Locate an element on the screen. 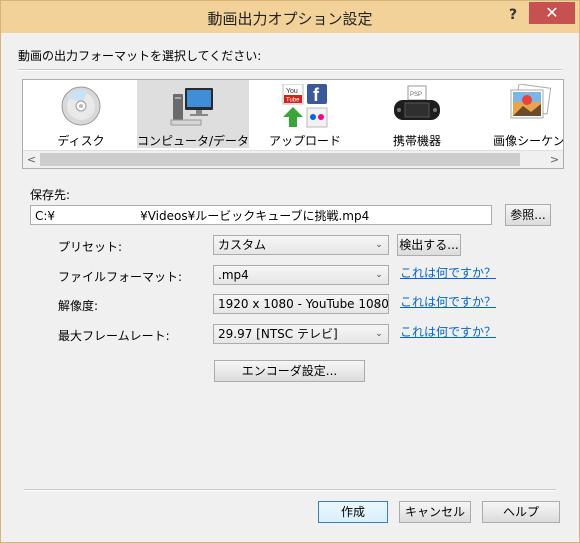  svg-text: PSP is located at coordinates (416, 95).